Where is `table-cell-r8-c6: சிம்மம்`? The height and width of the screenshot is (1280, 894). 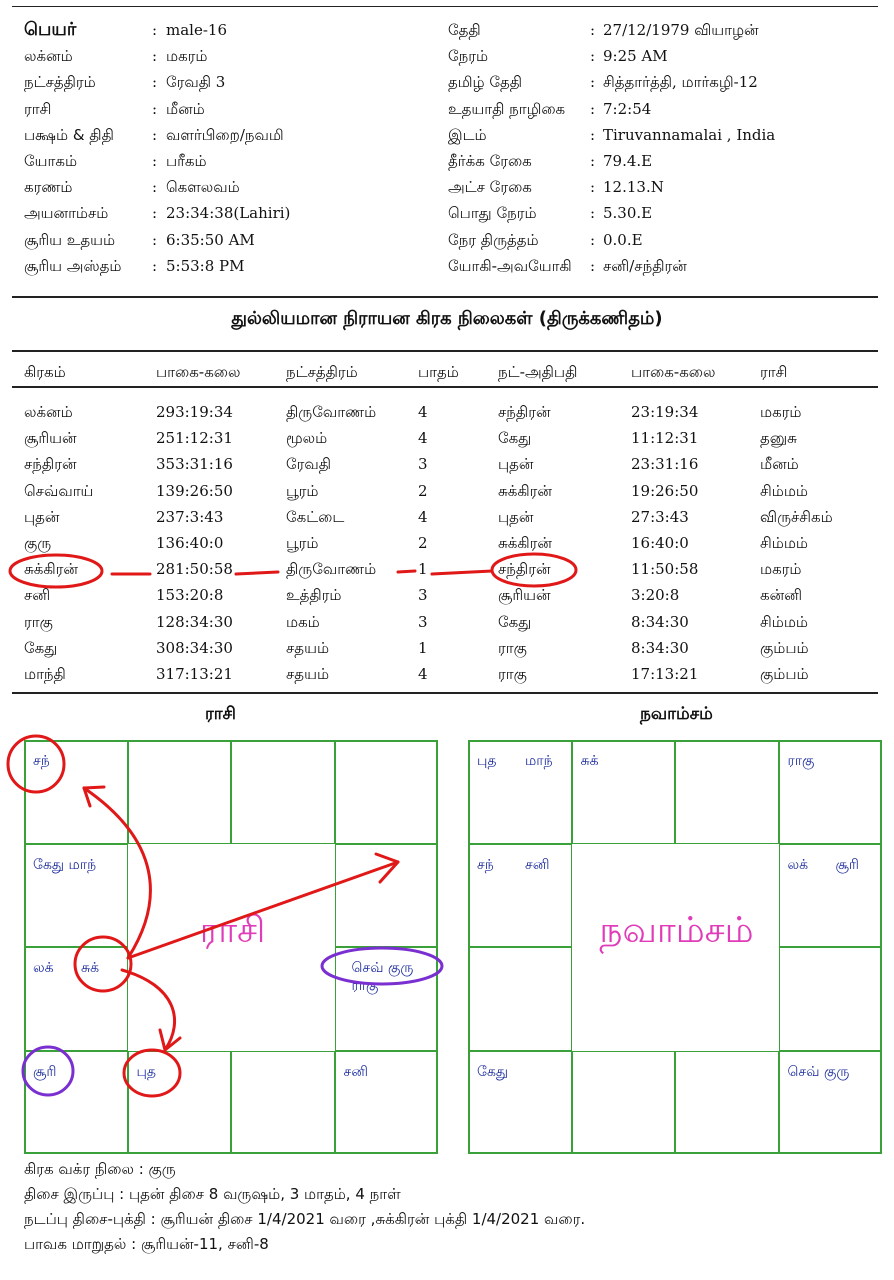
table-cell-r8-c6: சிம்மம் is located at coordinates (784, 621).